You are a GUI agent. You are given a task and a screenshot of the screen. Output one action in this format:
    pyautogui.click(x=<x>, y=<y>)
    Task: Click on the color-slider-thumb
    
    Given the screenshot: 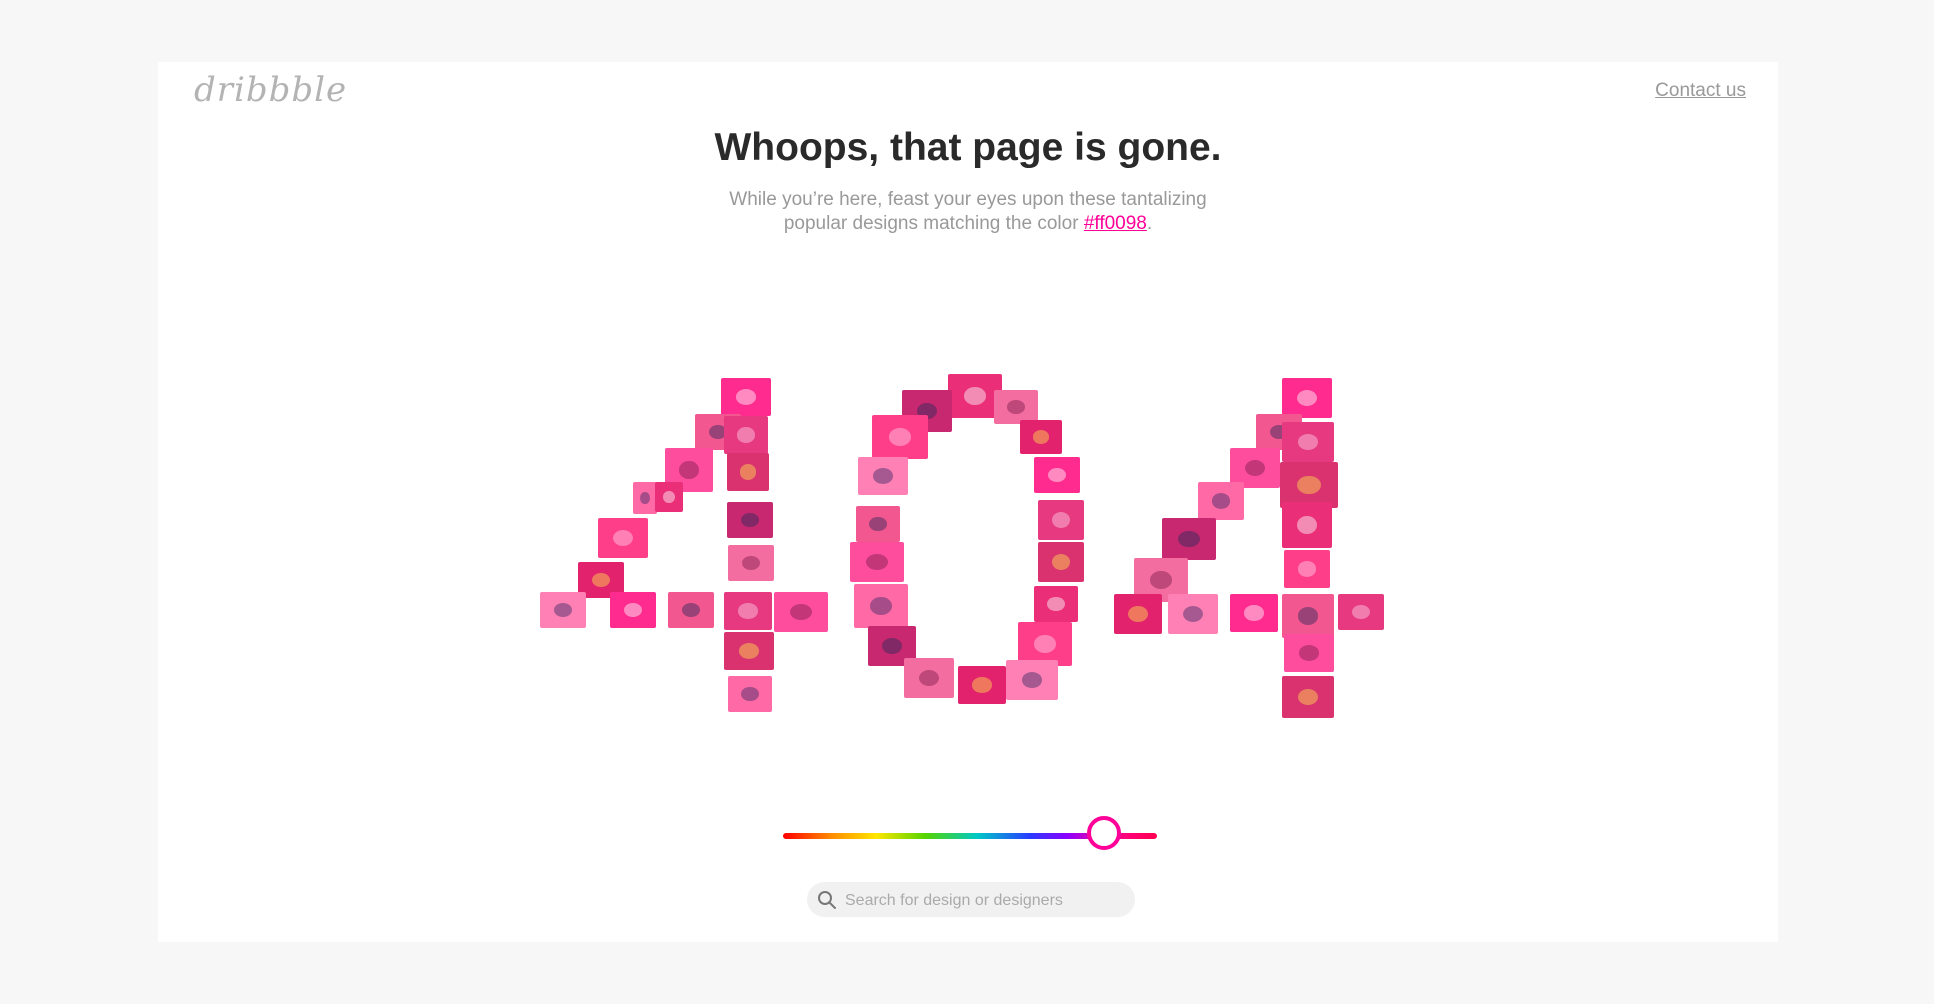 What is the action you would take?
    pyautogui.click(x=1104, y=833)
    